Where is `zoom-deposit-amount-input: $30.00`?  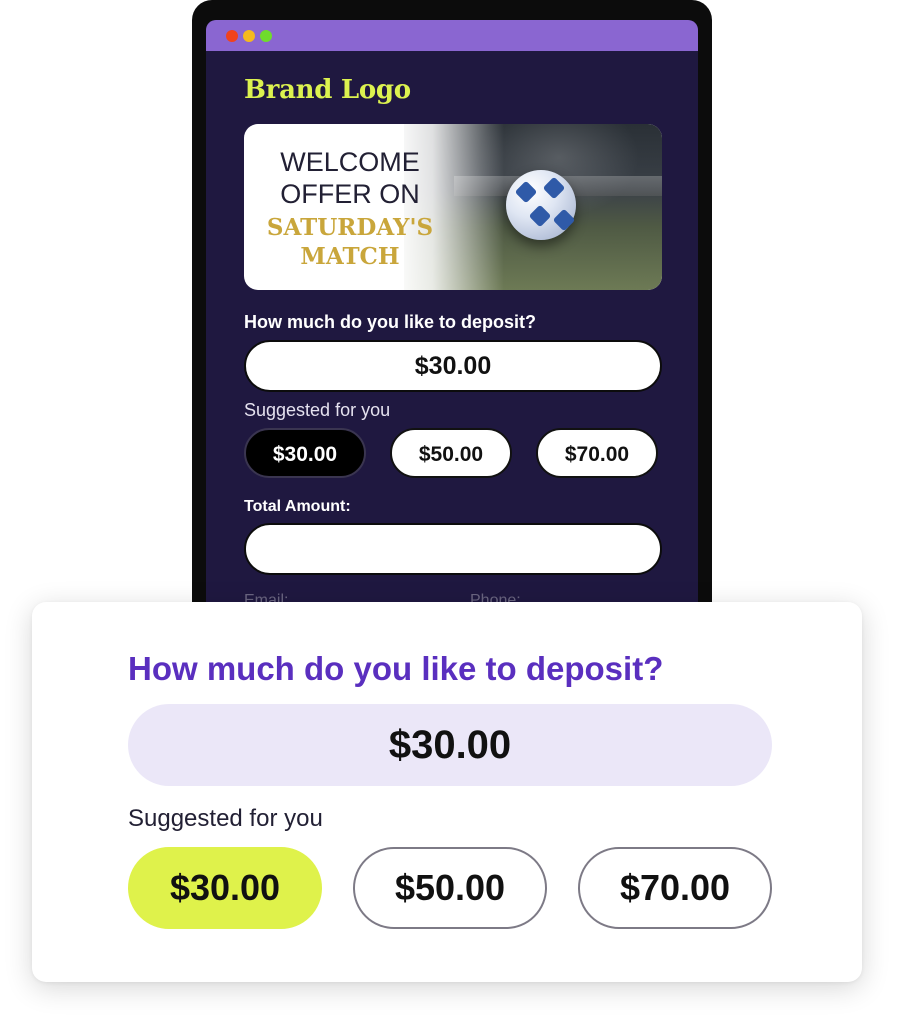 zoom-deposit-amount-input: $30.00 is located at coordinates (450, 745).